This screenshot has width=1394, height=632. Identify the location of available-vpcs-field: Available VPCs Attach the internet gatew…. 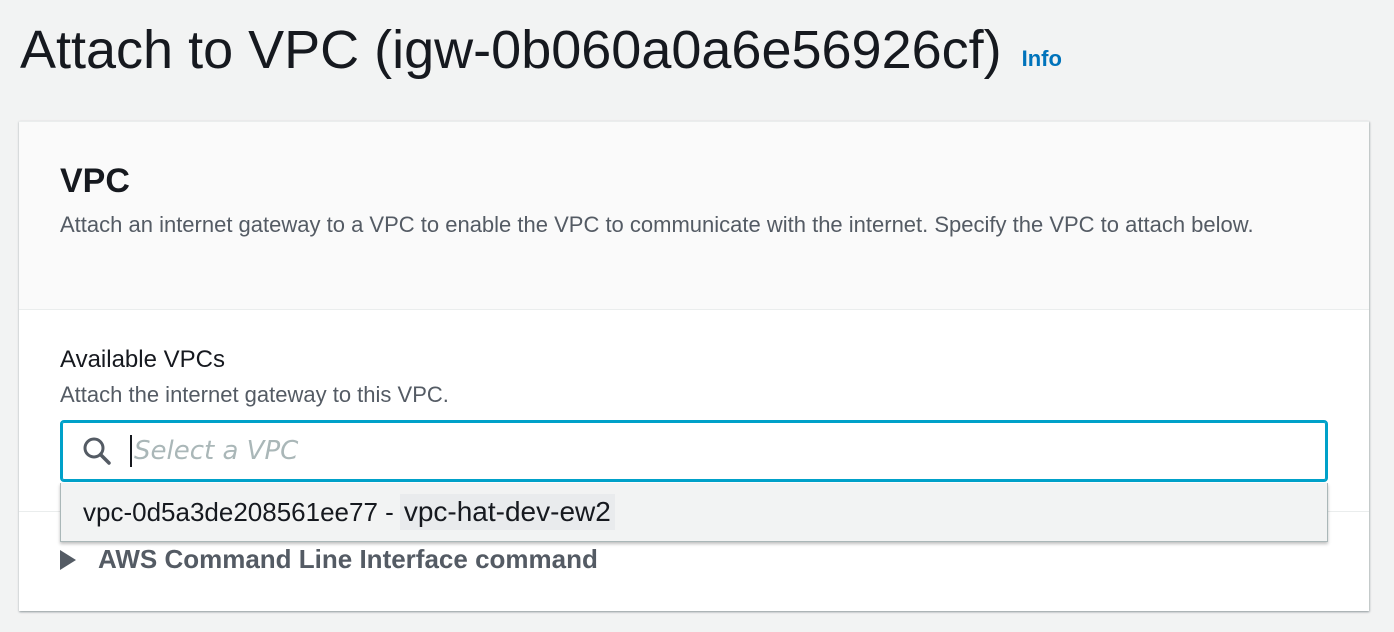
(694, 377).